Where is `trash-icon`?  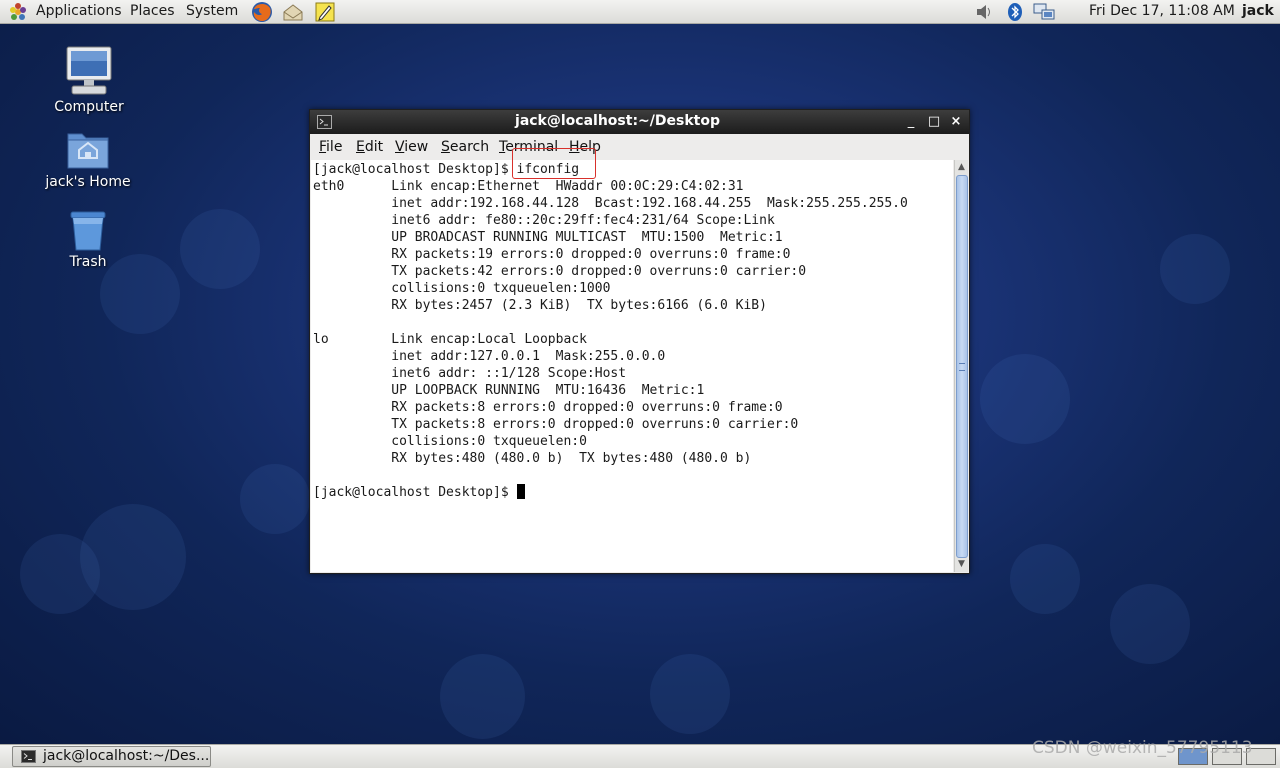 trash-icon is located at coordinates (88, 231).